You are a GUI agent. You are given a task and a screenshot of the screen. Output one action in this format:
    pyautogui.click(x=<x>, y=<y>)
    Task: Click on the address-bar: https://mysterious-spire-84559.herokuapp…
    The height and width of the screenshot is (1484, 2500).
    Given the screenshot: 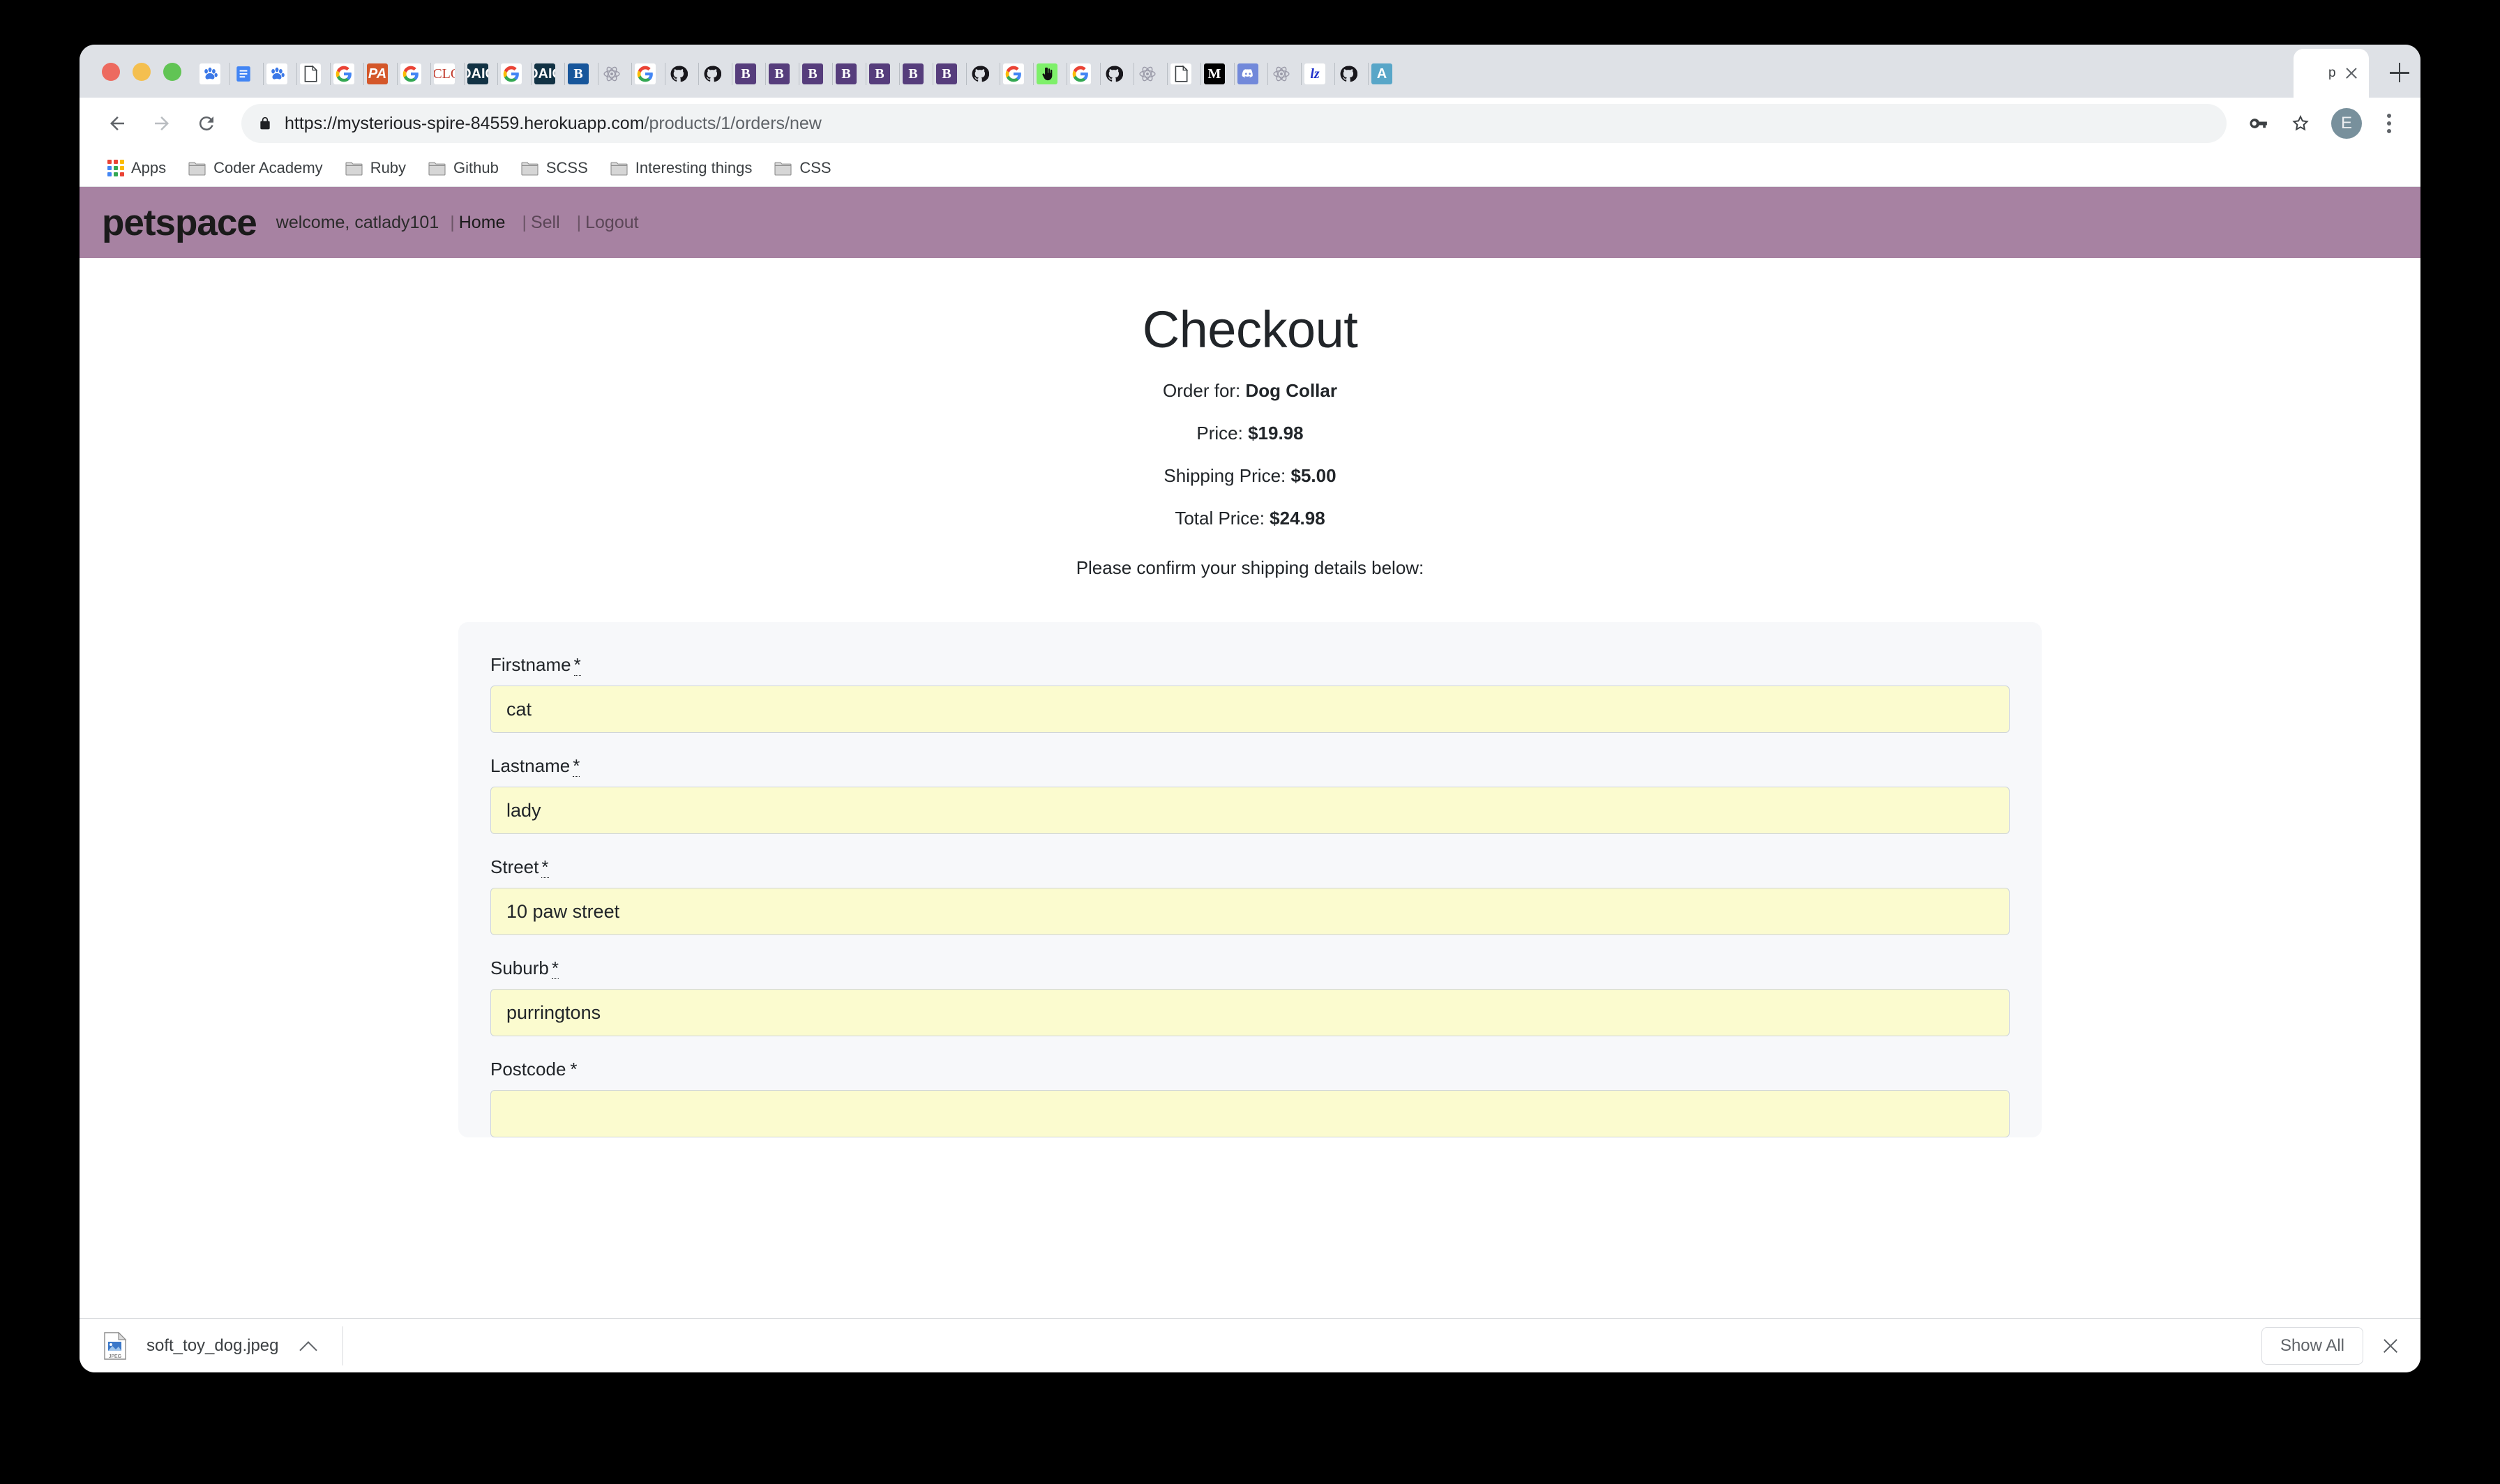 What is the action you would take?
    pyautogui.click(x=1234, y=123)
    